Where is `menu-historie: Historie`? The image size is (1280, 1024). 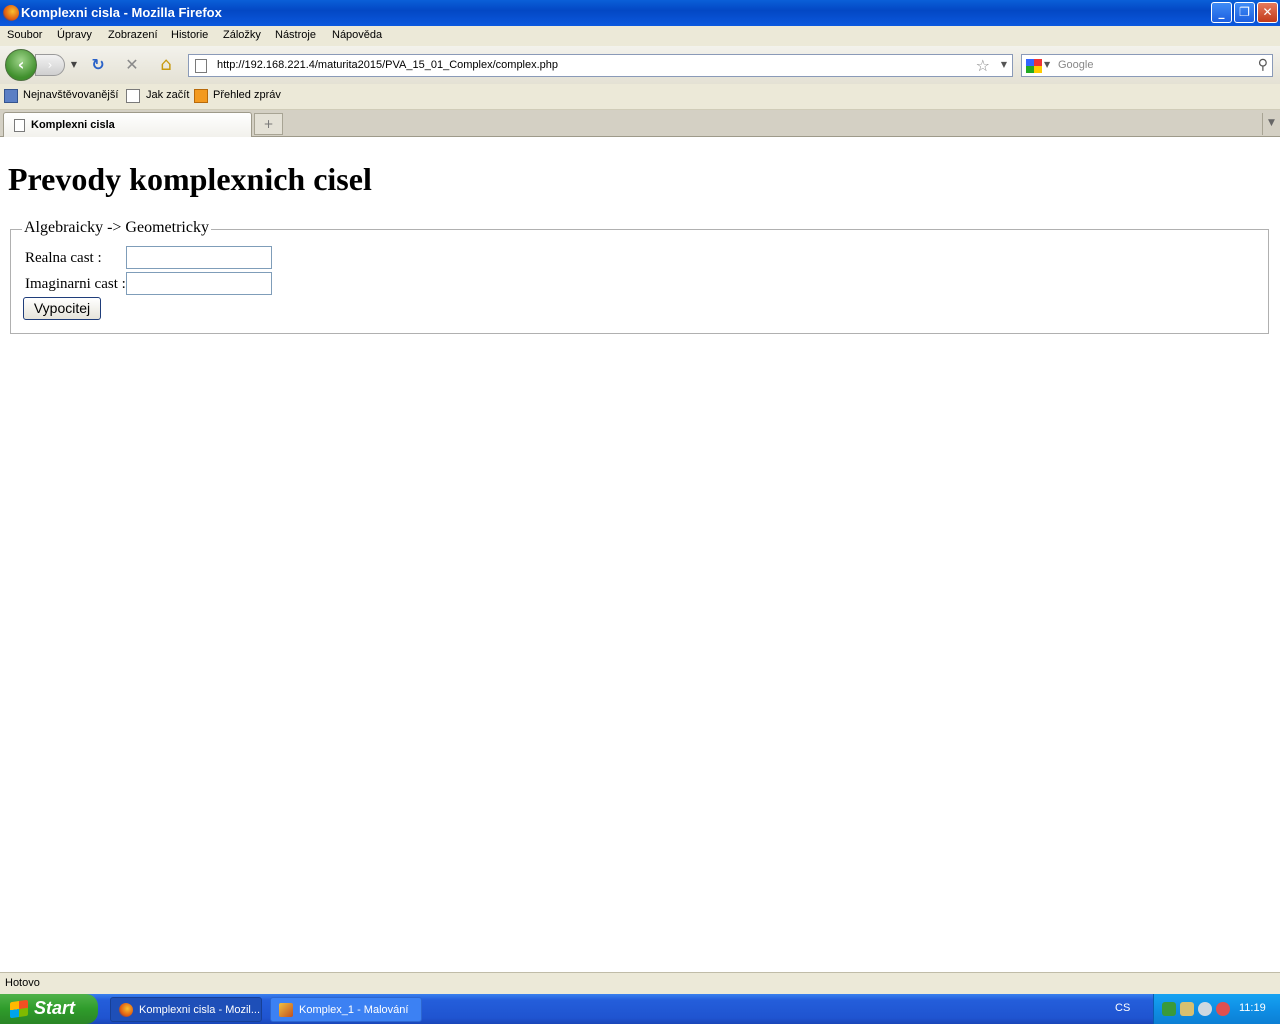 menu-historie: Historie is located at coordinates (189, 35).